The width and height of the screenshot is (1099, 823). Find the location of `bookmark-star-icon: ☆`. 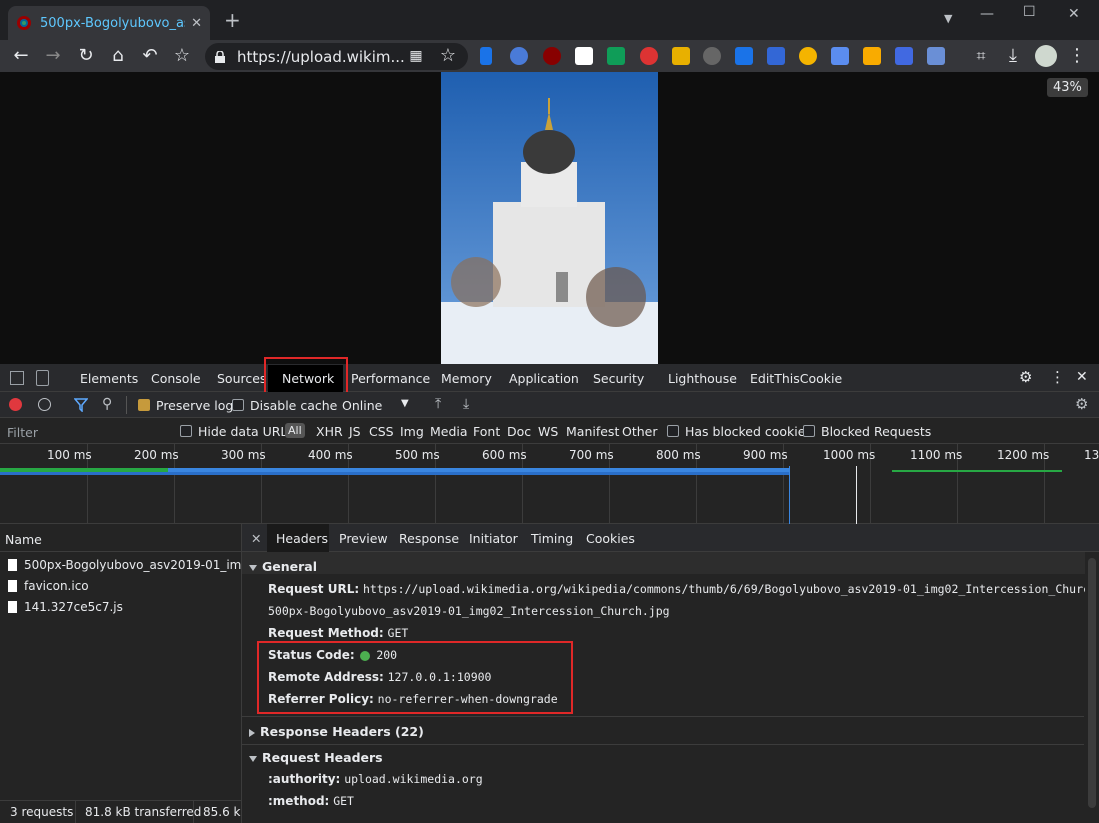

bookmark-star-icon: ☆ is located at coordinates (182, 56).